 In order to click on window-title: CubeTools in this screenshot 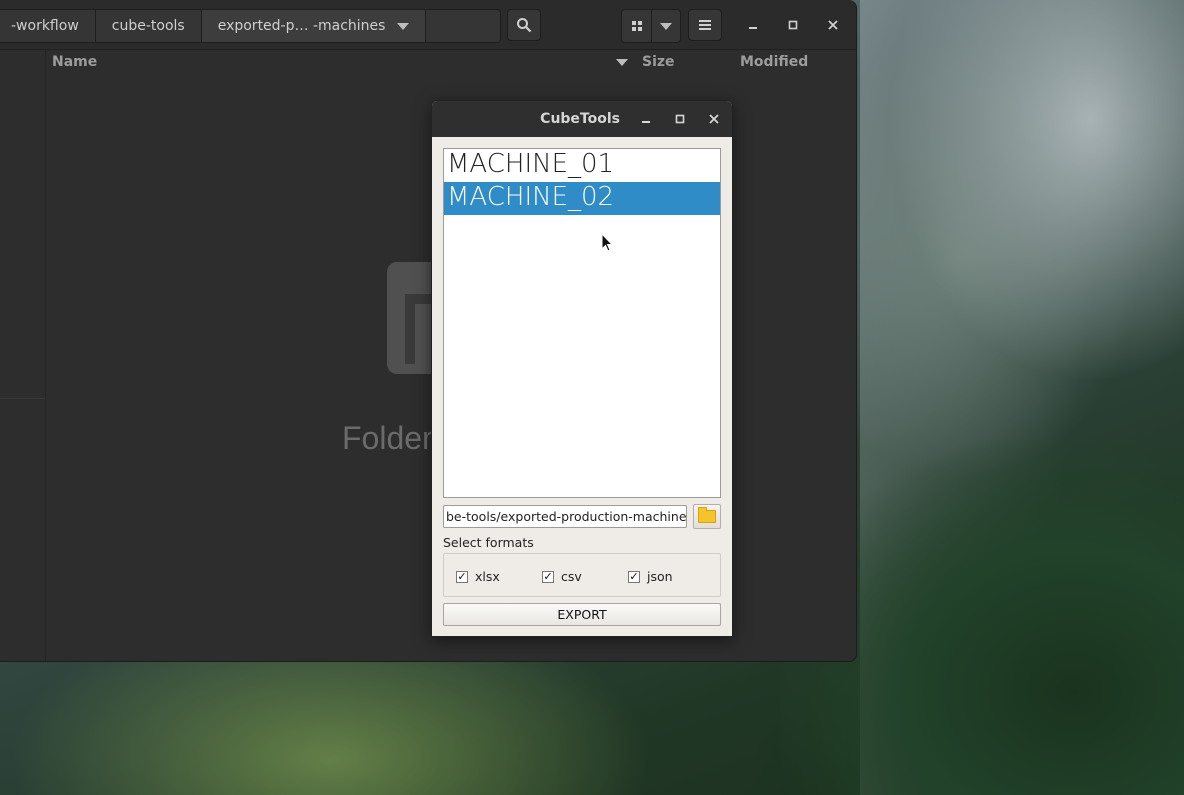, I will do `click(580, 119)`.